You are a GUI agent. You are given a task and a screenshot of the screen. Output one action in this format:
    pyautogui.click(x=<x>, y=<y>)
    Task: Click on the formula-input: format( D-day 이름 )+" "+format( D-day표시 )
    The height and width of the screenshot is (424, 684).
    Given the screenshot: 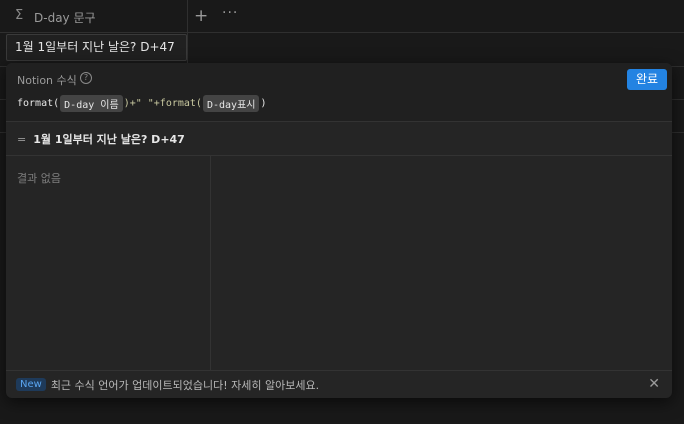 What is the action you would take?
    pyautogui.click(x=142, y=103)
    